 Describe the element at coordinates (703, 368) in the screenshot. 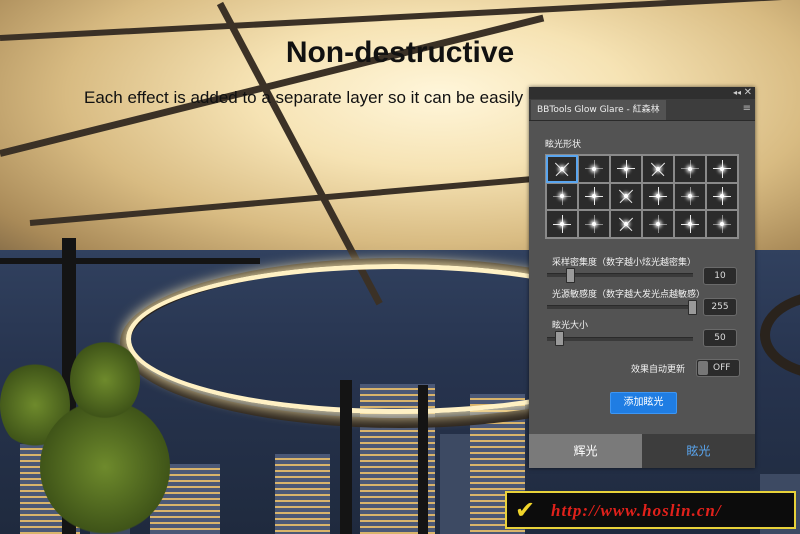

I see `toggle-knob` at that location.